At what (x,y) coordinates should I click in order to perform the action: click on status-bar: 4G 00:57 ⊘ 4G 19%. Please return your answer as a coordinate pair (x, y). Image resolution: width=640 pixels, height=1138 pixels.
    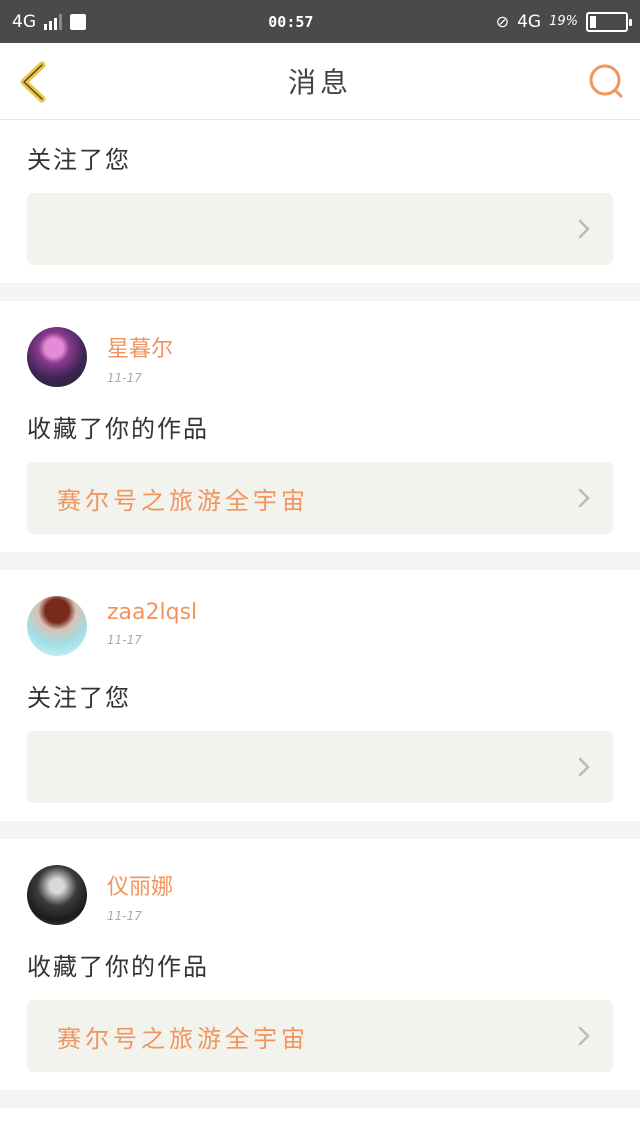
    Looking at the image, I should click on (320, 21).